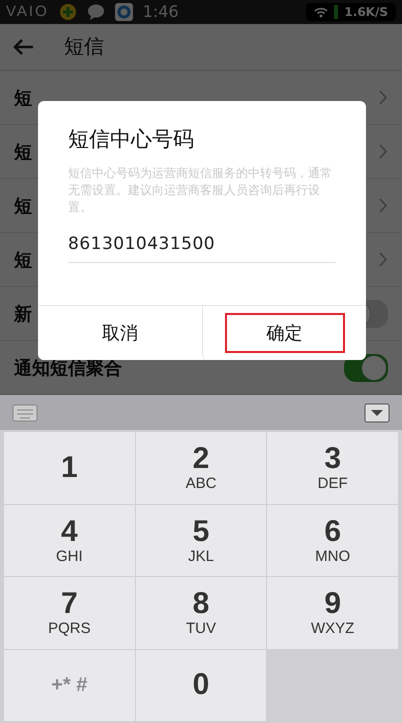 This screenshot has width=402, height=723. I want to click on input-field: 8613010431500, so click(202, 248).